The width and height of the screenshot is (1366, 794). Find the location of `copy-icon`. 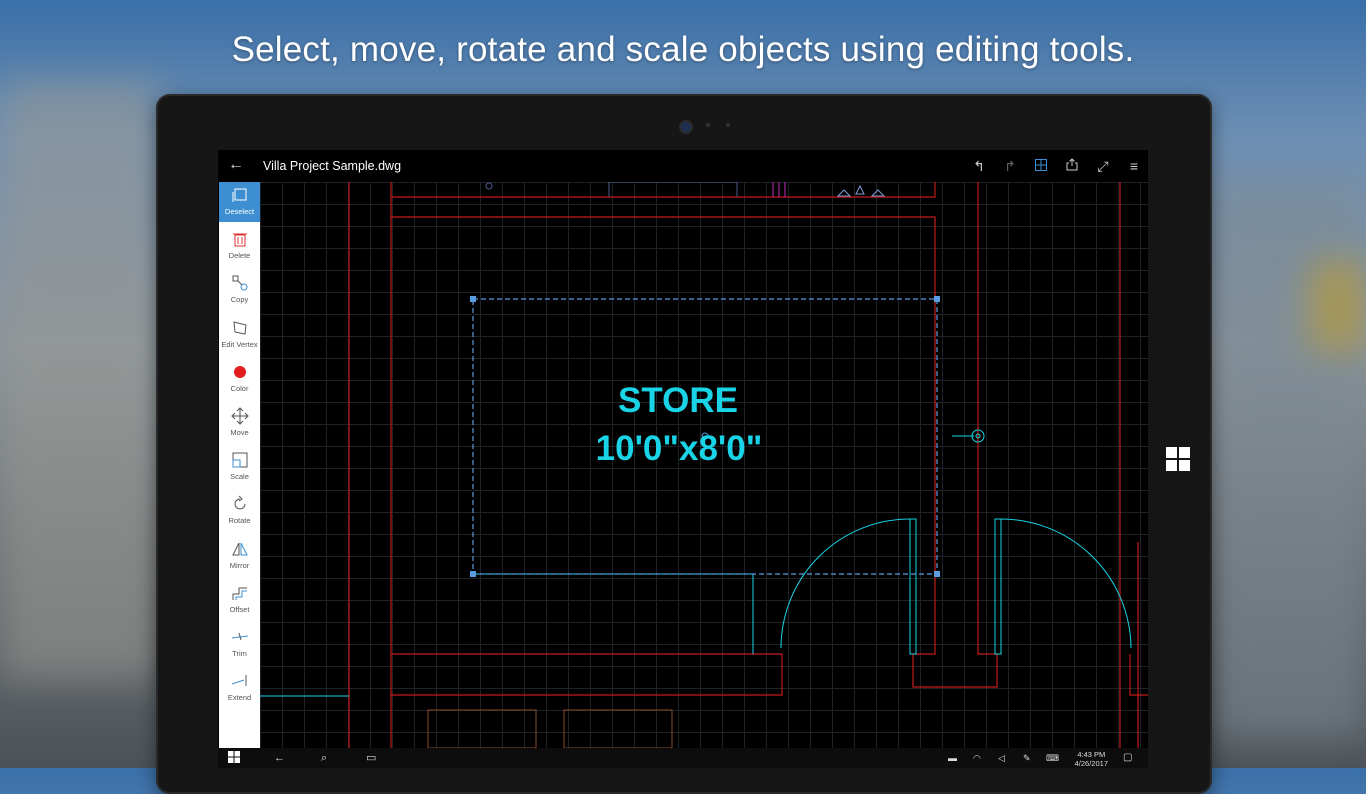

copy-icon is located at coordinates (240, 283).